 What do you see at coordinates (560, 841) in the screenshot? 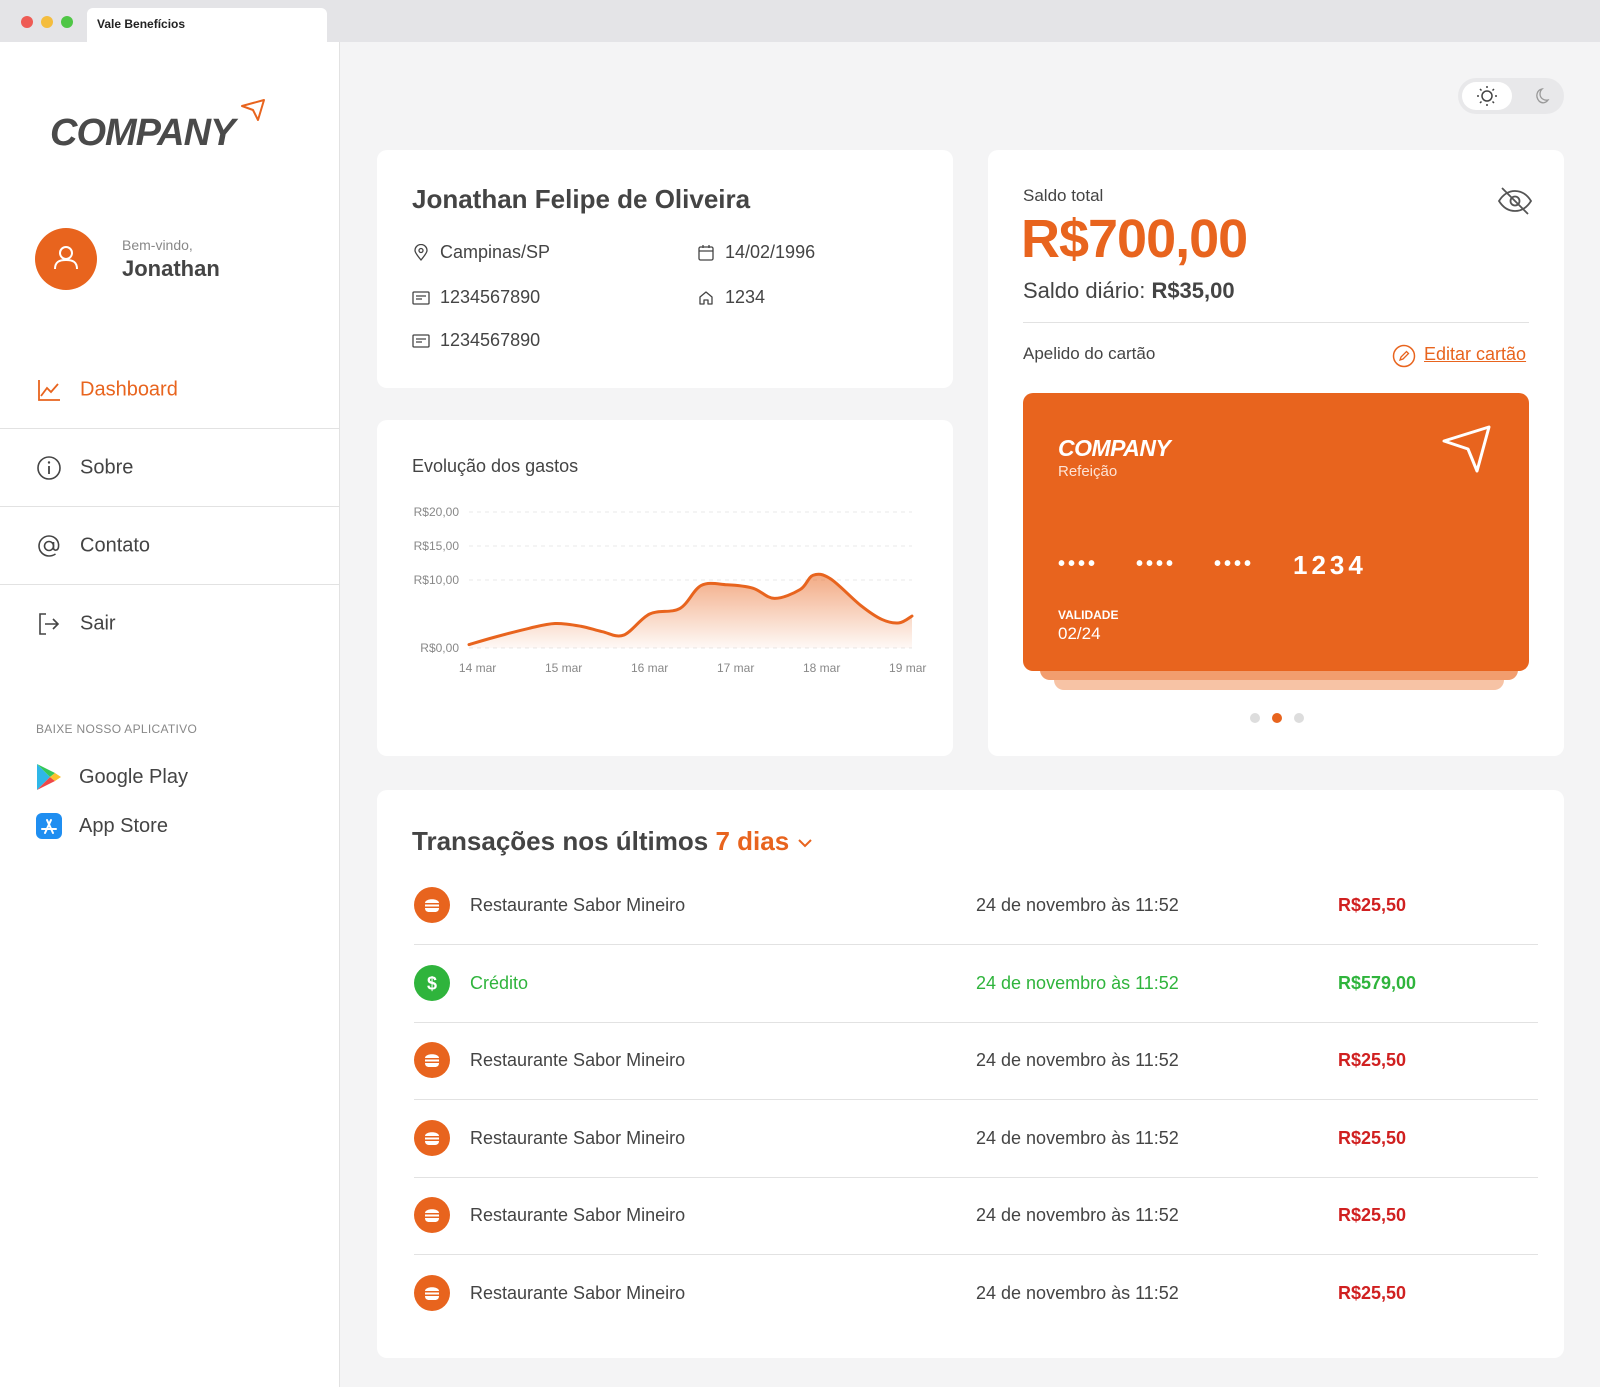
I see `transactions-title-prefix: Transações nos últimos` at bounding box center [560, 841].